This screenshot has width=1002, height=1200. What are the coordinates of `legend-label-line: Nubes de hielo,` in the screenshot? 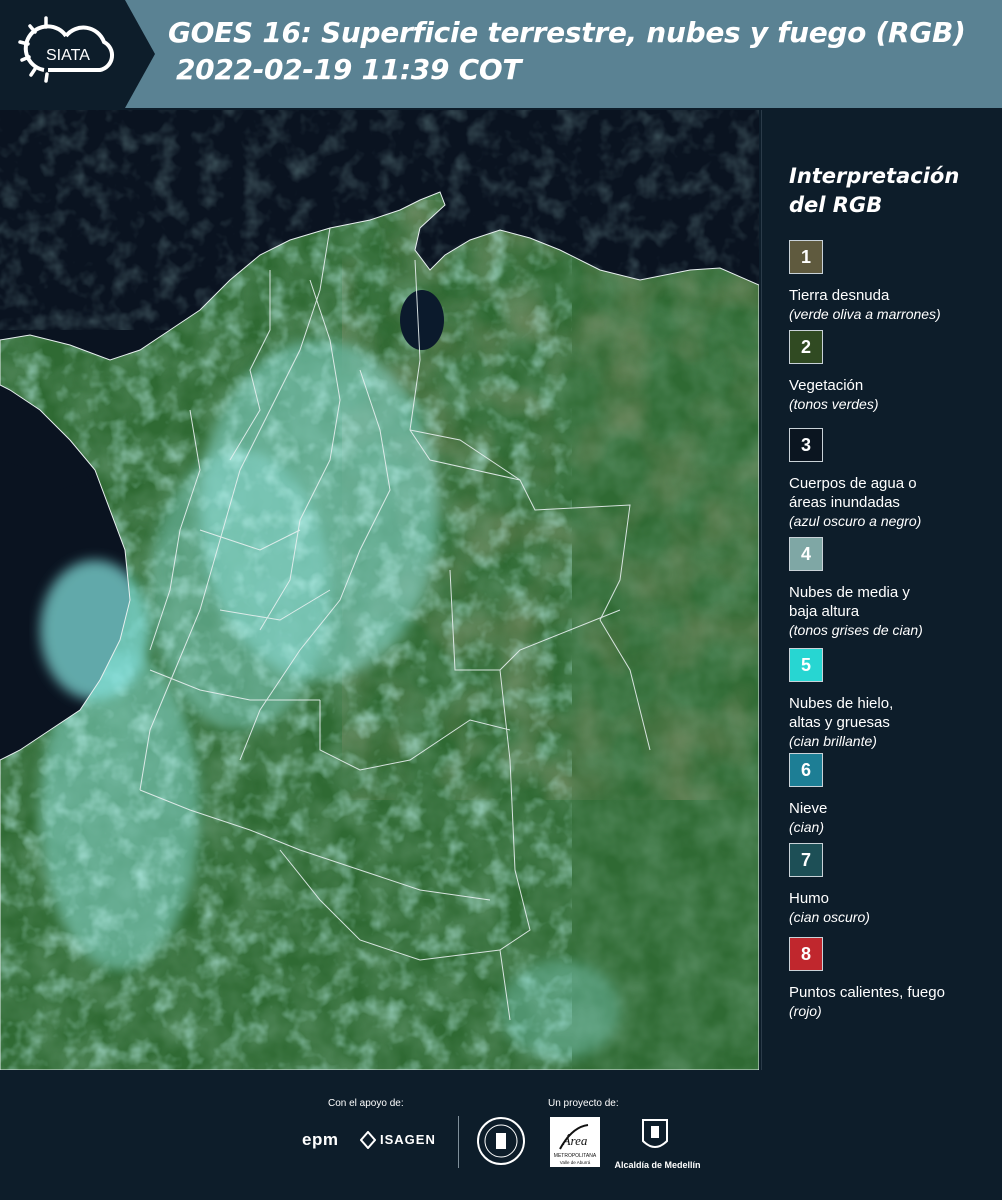 It's located at (841, 703).